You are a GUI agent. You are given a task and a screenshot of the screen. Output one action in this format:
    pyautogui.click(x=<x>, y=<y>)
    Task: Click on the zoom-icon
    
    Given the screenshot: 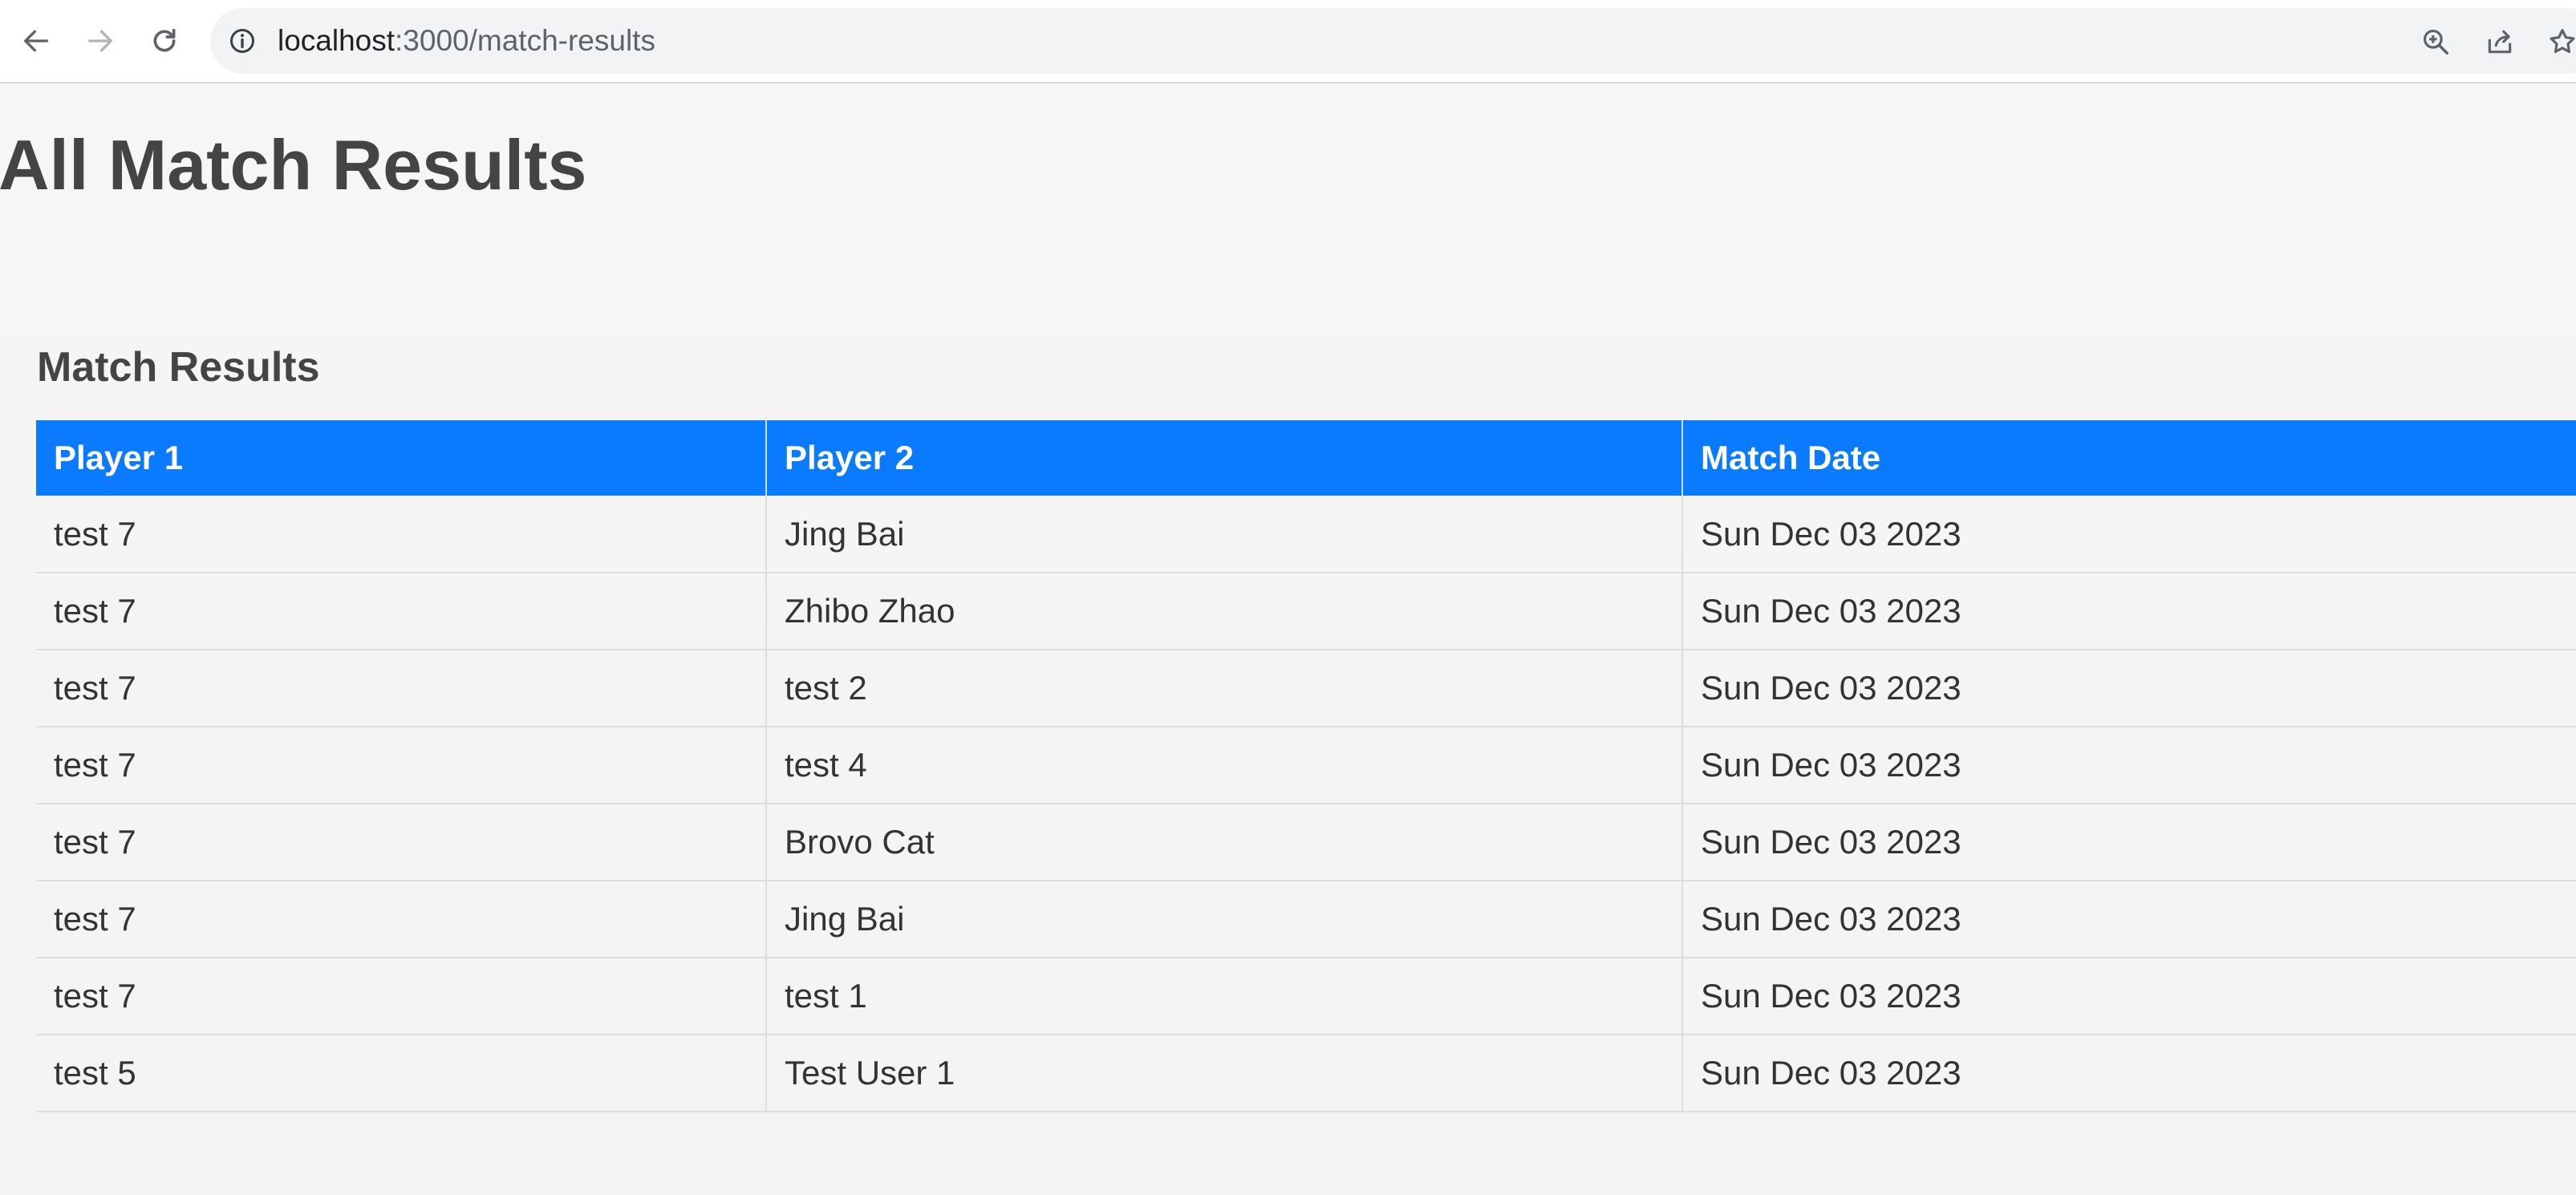 What is the action you would take?
    pyautogui.click(x=2435, y=41)
    